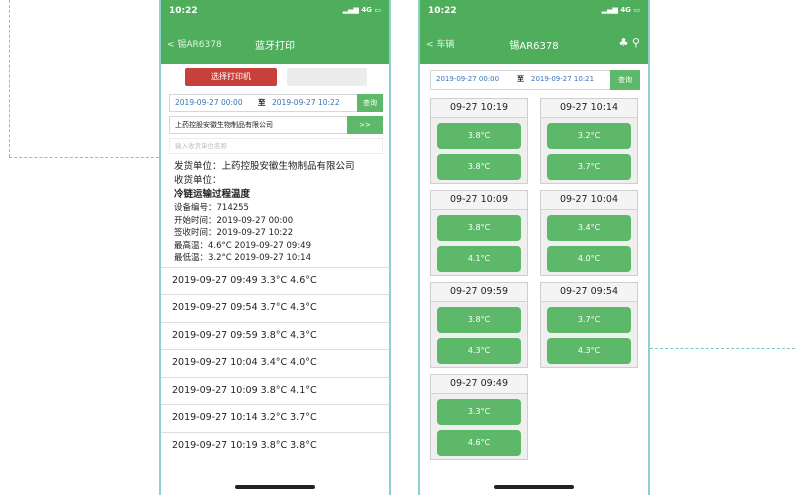 This screenshot has height=495, width=795. I want to click on truck-location-icon: ♣ ⚲, so click(629, 42).